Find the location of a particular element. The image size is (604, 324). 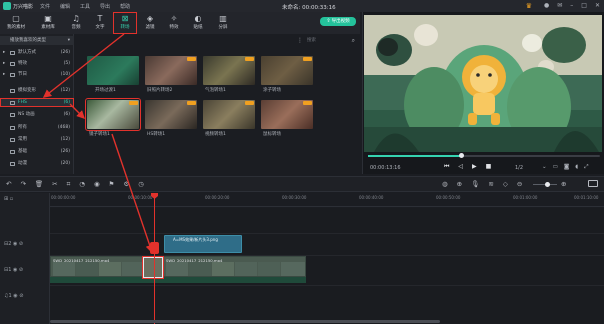

tab-effect: ✧ 特效 is located at coordinates (174, 23).